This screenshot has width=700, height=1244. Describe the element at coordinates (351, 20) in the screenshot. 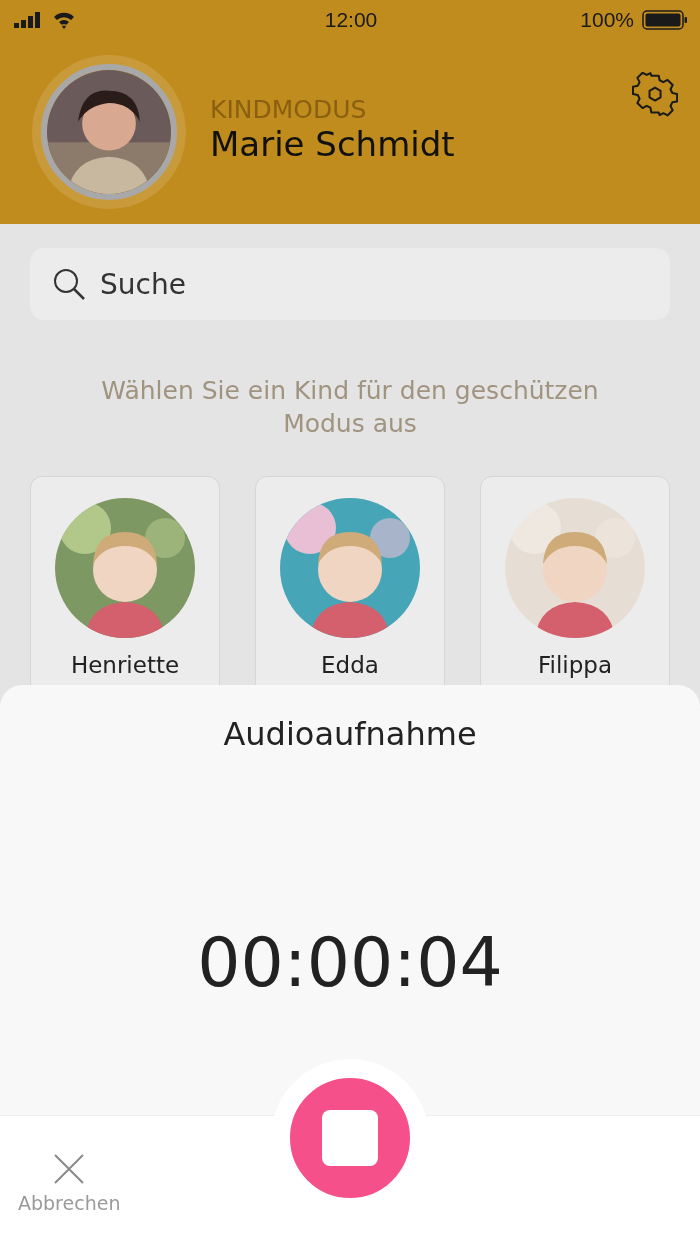

I see `status-time: 12:00` at that location.